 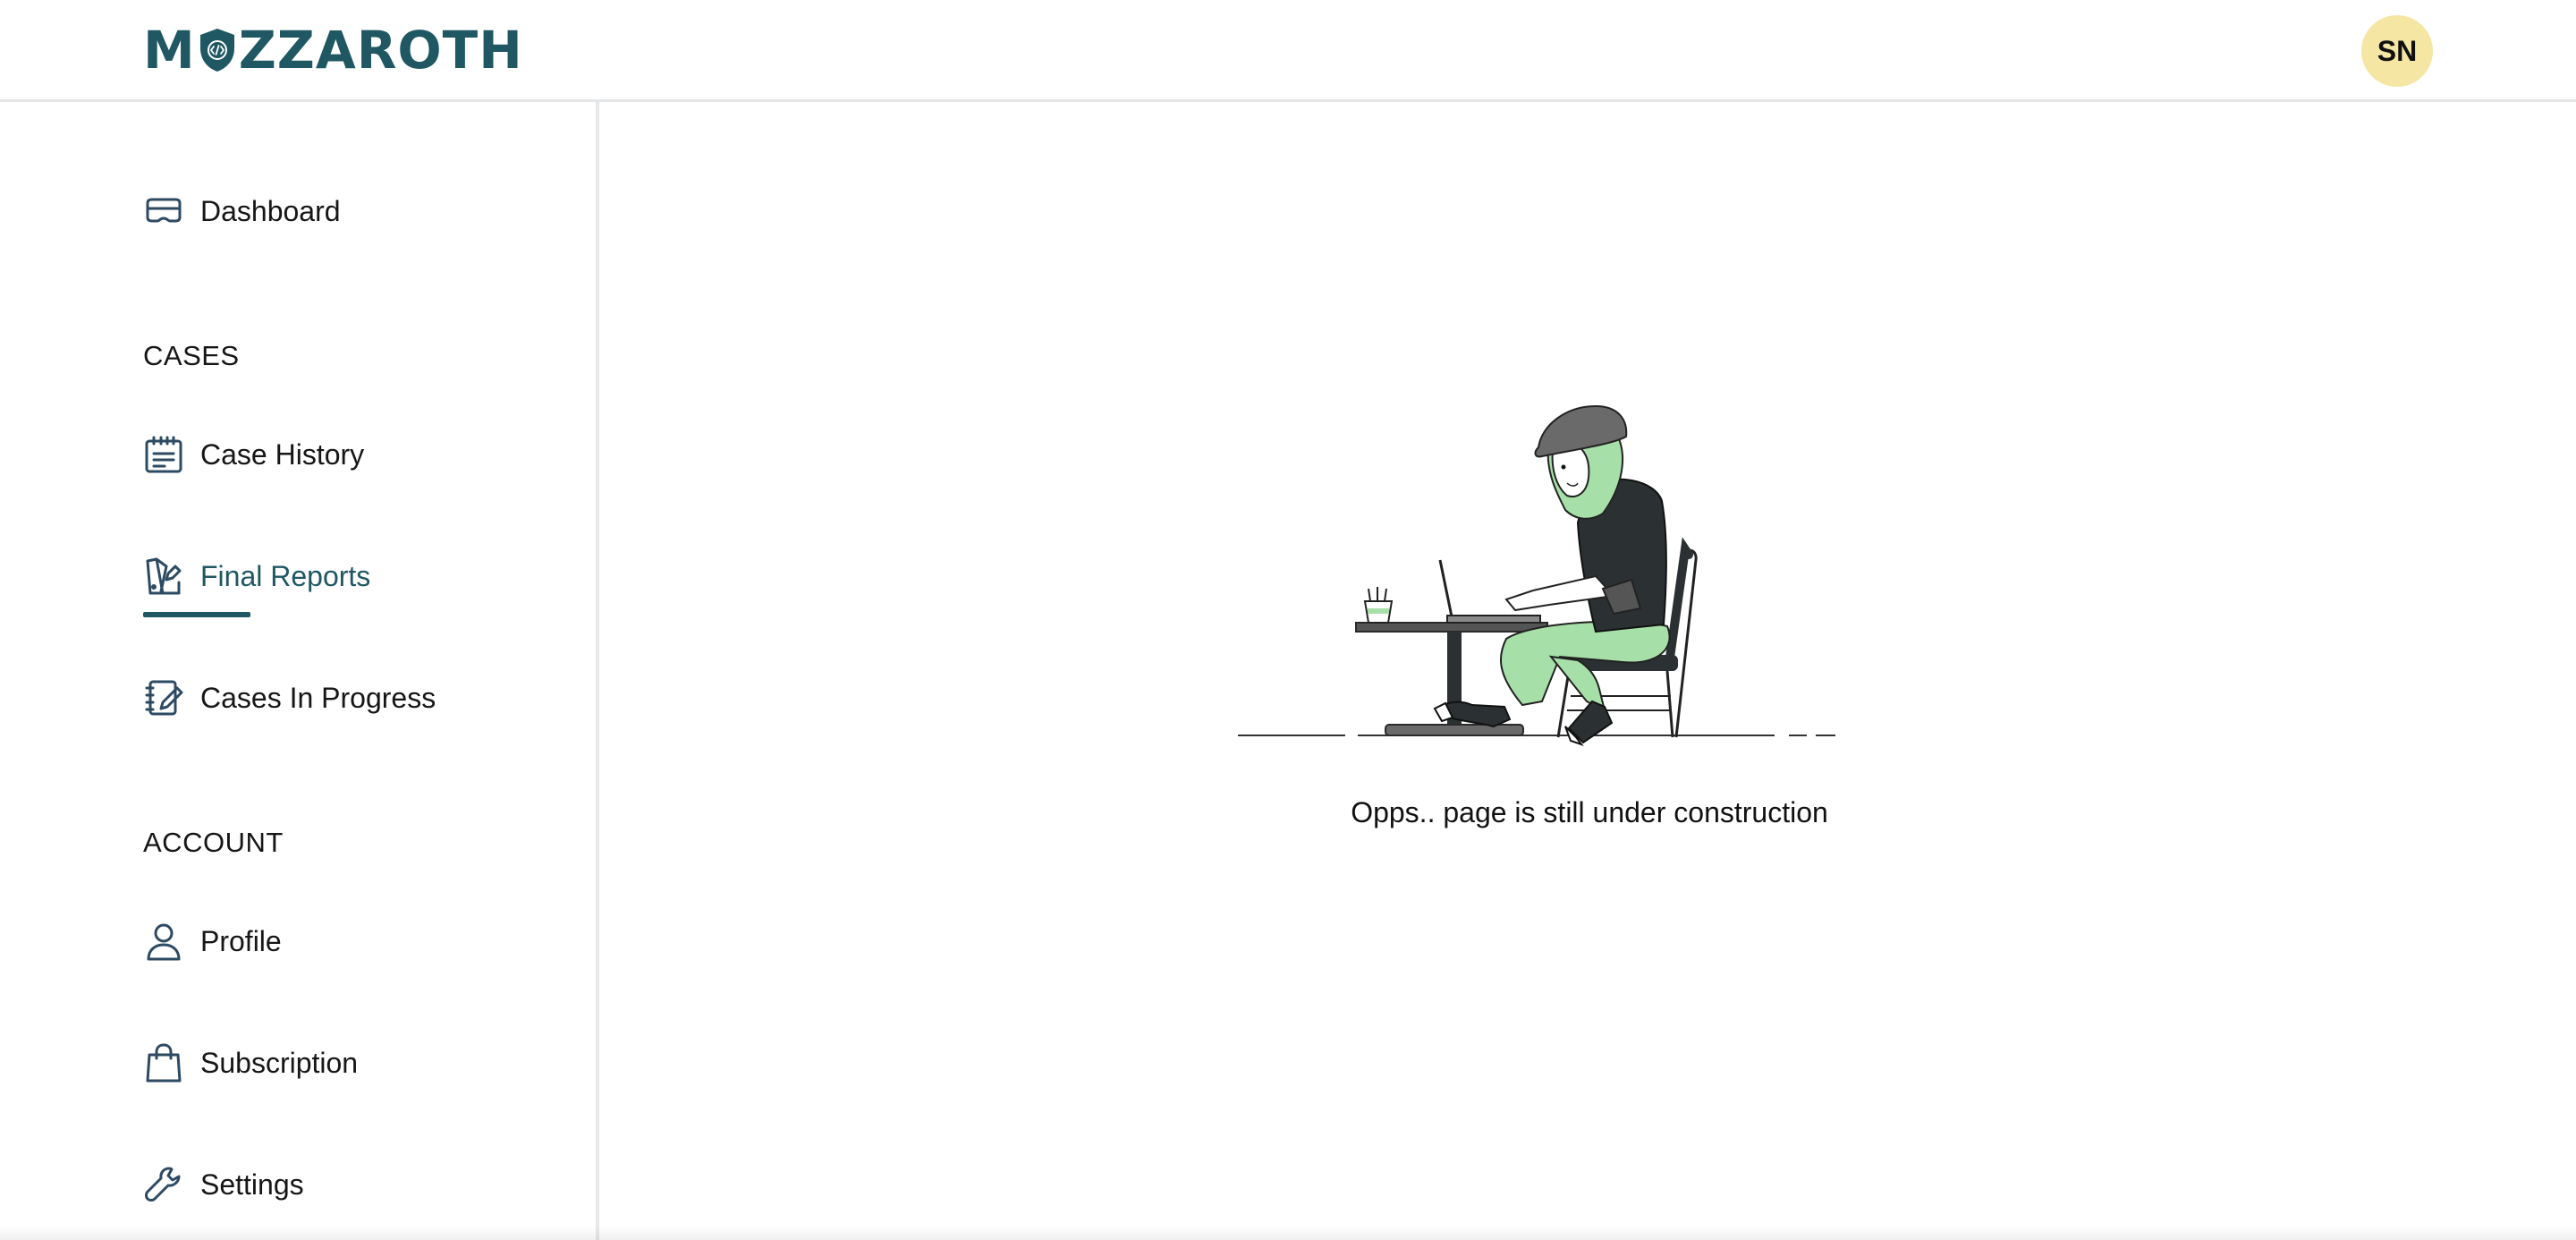 I want to click on sidebar-item-label: Profile, so click(x=241, y=940).